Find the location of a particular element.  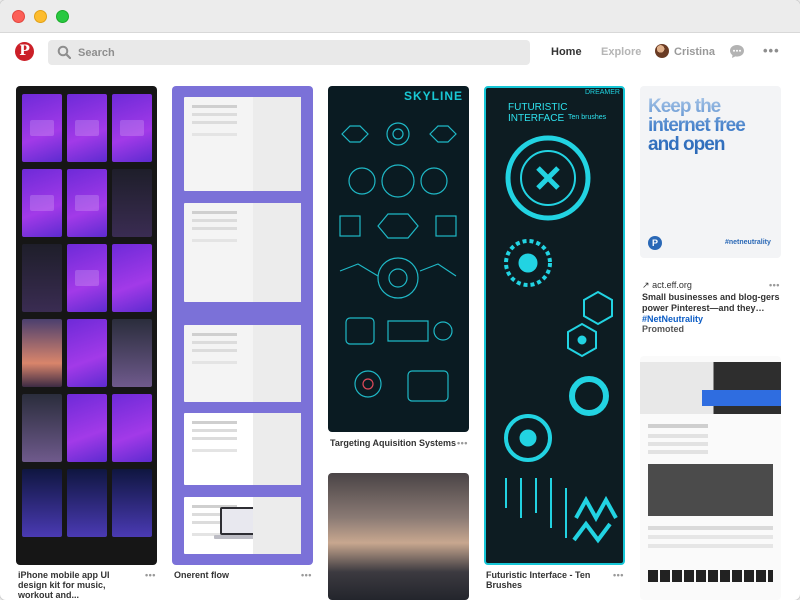

pin-title: Targeting Aquisition Systems is located at coordinates (393, 443).